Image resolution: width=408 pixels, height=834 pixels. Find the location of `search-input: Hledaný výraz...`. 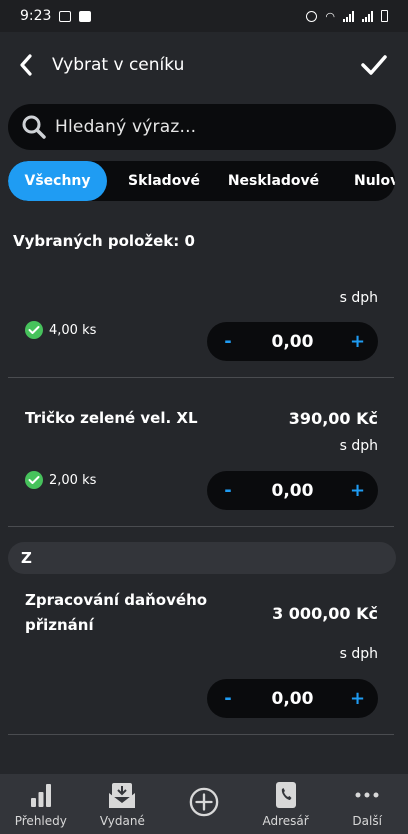

search-input: Hledaný výraz... is located at coordinates (202, 127).